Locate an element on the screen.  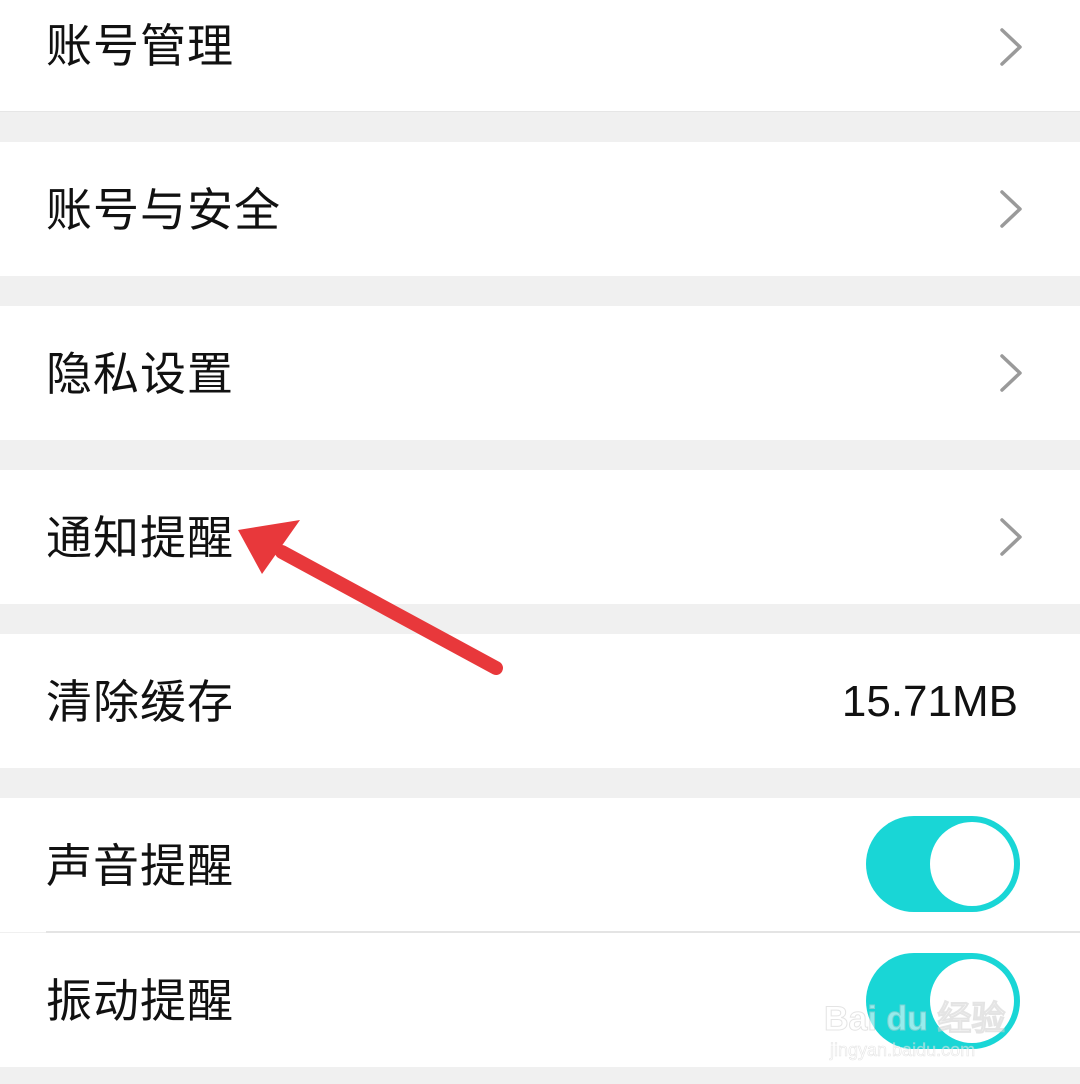
settings-item-label: 声音提醒 is located at coordinates (140, 866).